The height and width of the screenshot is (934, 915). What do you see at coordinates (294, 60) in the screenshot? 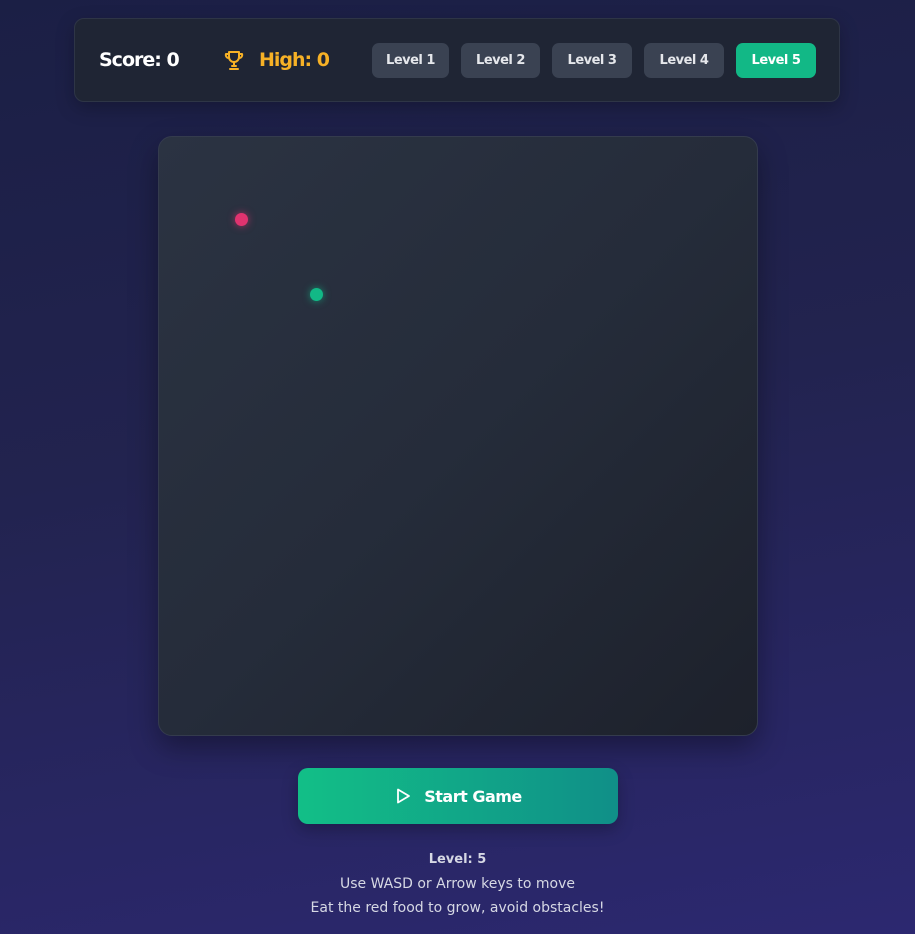
I see `high-score-display: High: 0` at bounding box center [294, 60].